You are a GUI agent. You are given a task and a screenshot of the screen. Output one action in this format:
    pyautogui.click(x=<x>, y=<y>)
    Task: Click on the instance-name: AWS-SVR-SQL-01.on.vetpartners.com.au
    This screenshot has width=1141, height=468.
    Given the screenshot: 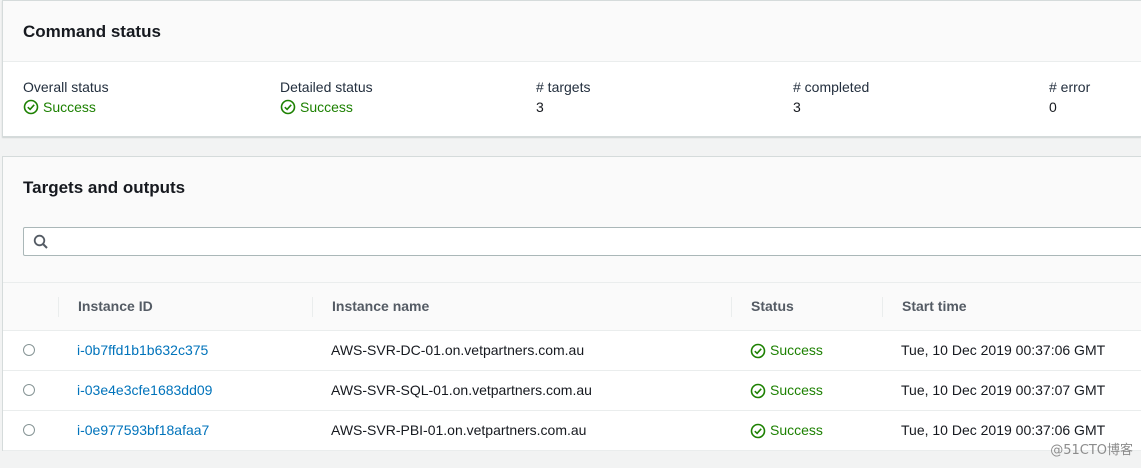 What is the action you would take?
    pyautogui.click(x=461, y=390)
    